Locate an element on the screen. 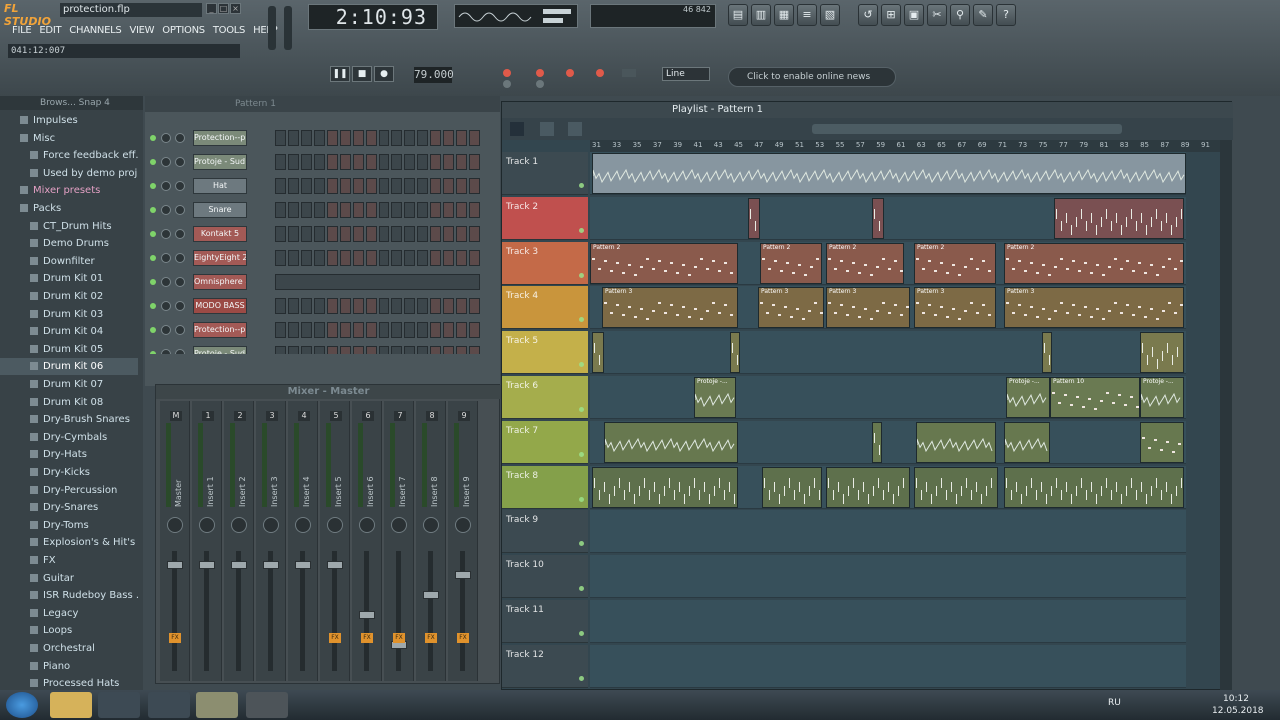  channel-name-button: Omnisphere #2 is located at coordinates (220, 282).